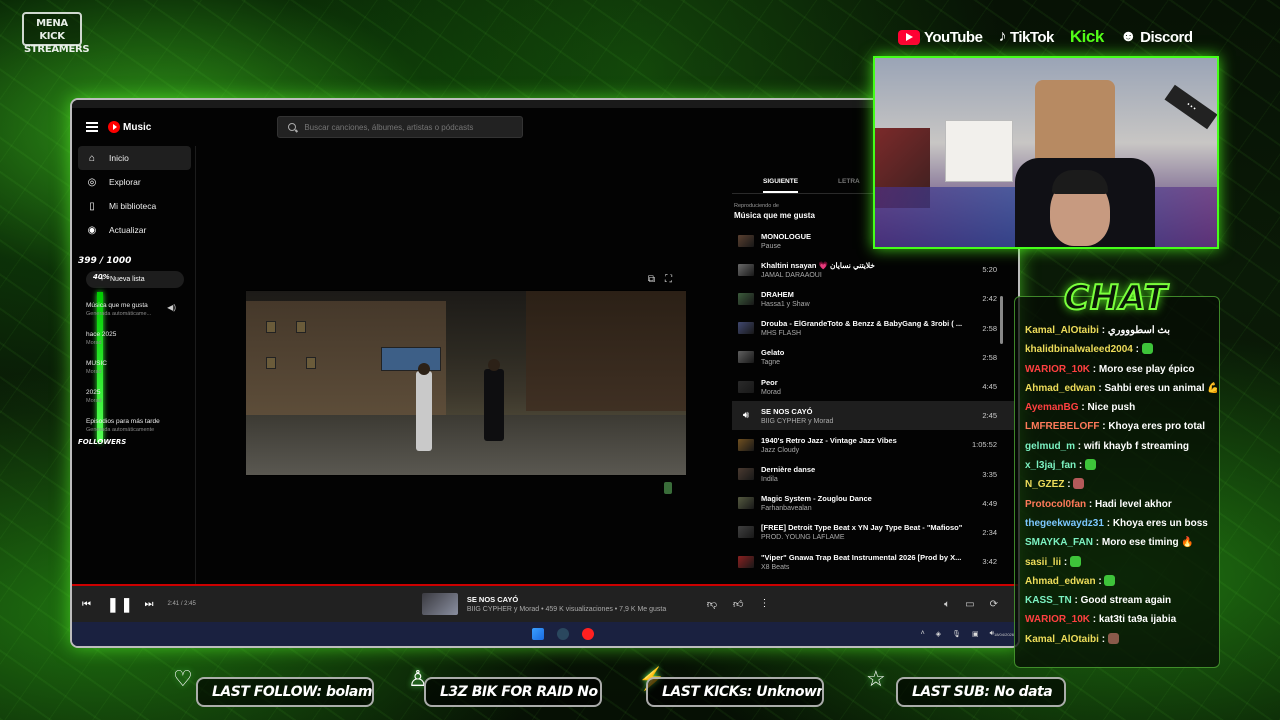 Image resolution: width=1280 pixels, height=720 pixels. What do you see at coordinates (1115, 298) in the screenshot?
I see `chat-title: CHAT` at bounding box center [1115, 298].